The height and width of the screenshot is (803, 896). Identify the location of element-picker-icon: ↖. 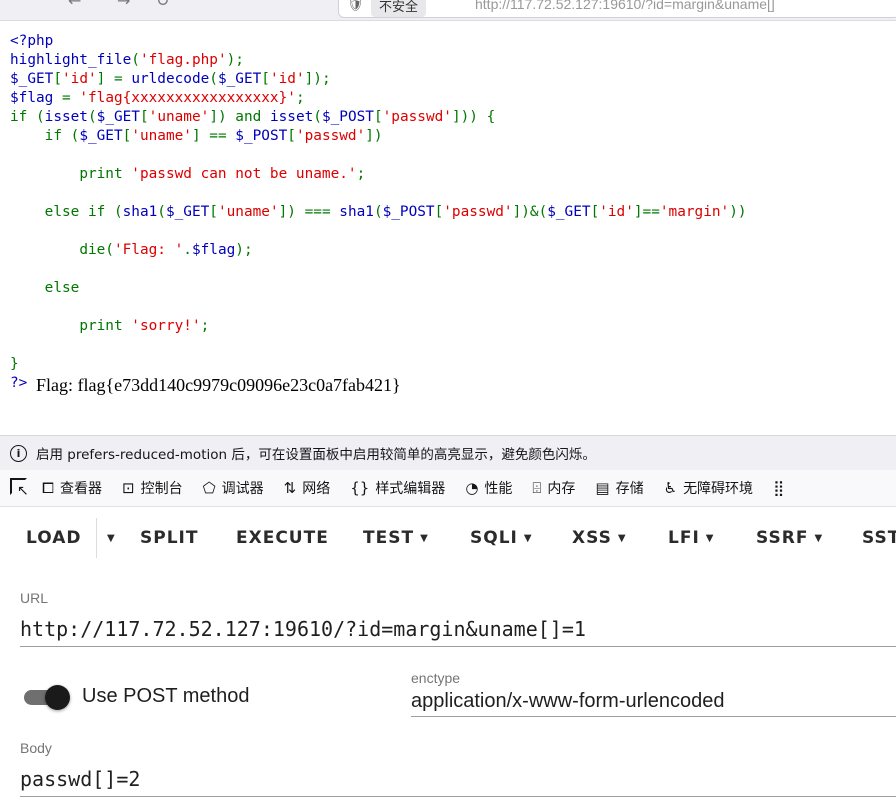
(20, 488).